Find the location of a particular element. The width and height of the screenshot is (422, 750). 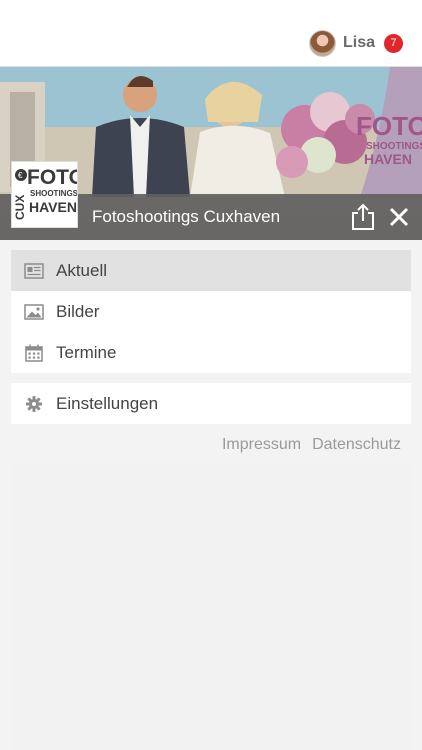

brand-logo-image: € FOTO SHOOTINGS HAVEN CUX is located at coordinates (48, 194).